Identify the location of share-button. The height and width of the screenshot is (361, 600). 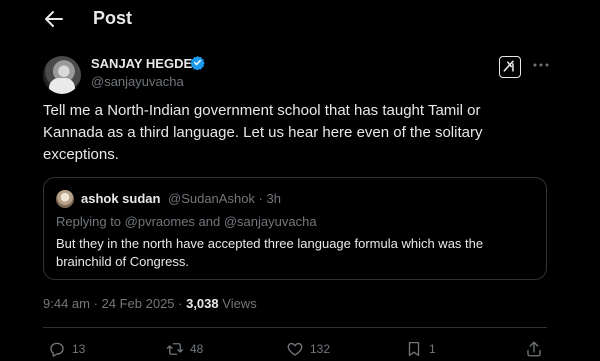
(534, 349).